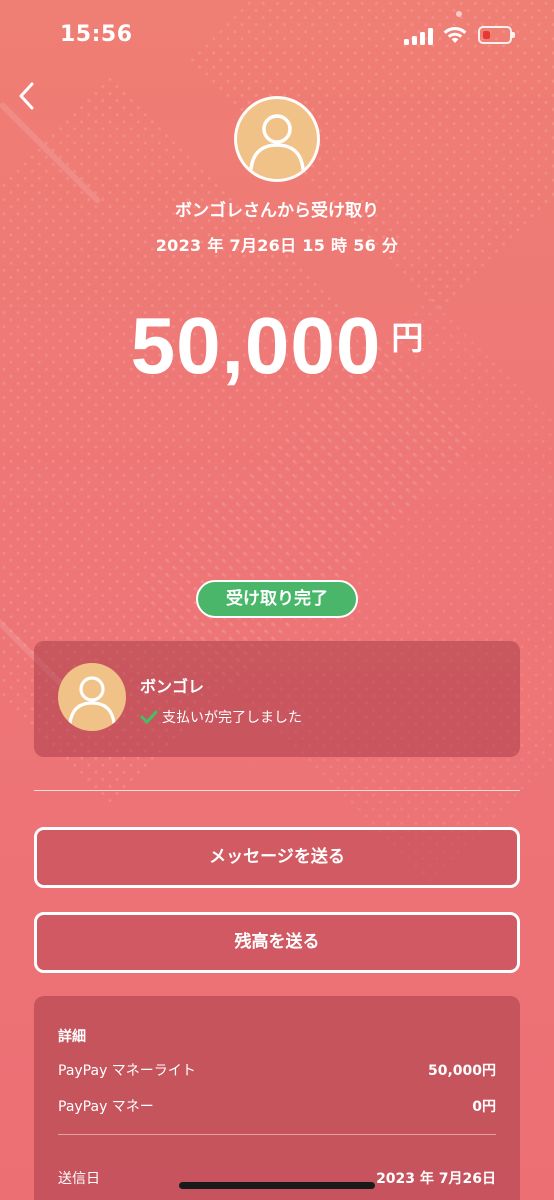 The image size is (554, 1200). I want to click on details-divider, so click(277, 1134).